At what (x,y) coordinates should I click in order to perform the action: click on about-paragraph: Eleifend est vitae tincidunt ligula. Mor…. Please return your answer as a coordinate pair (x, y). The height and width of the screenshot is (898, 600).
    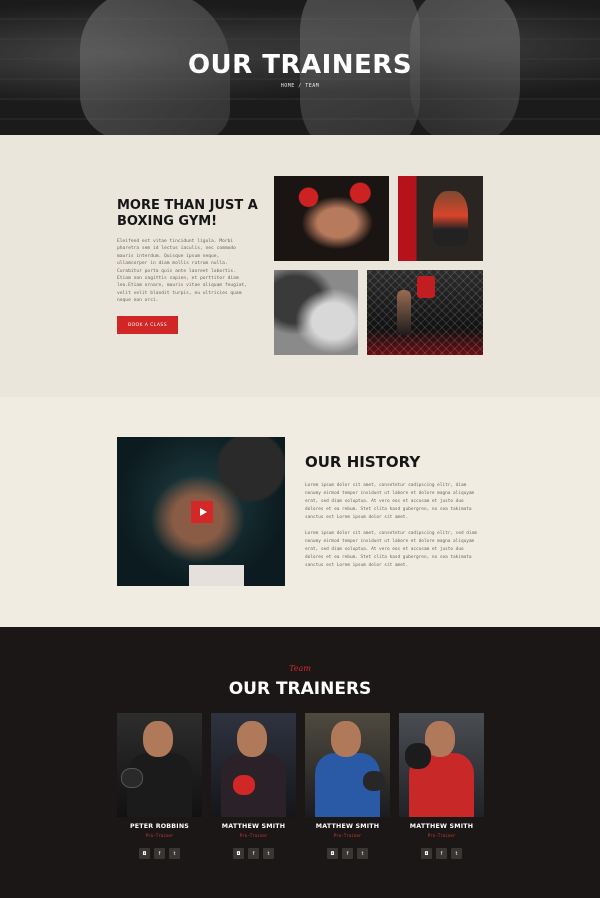
    Looking at the image, I should click on (182, 271).